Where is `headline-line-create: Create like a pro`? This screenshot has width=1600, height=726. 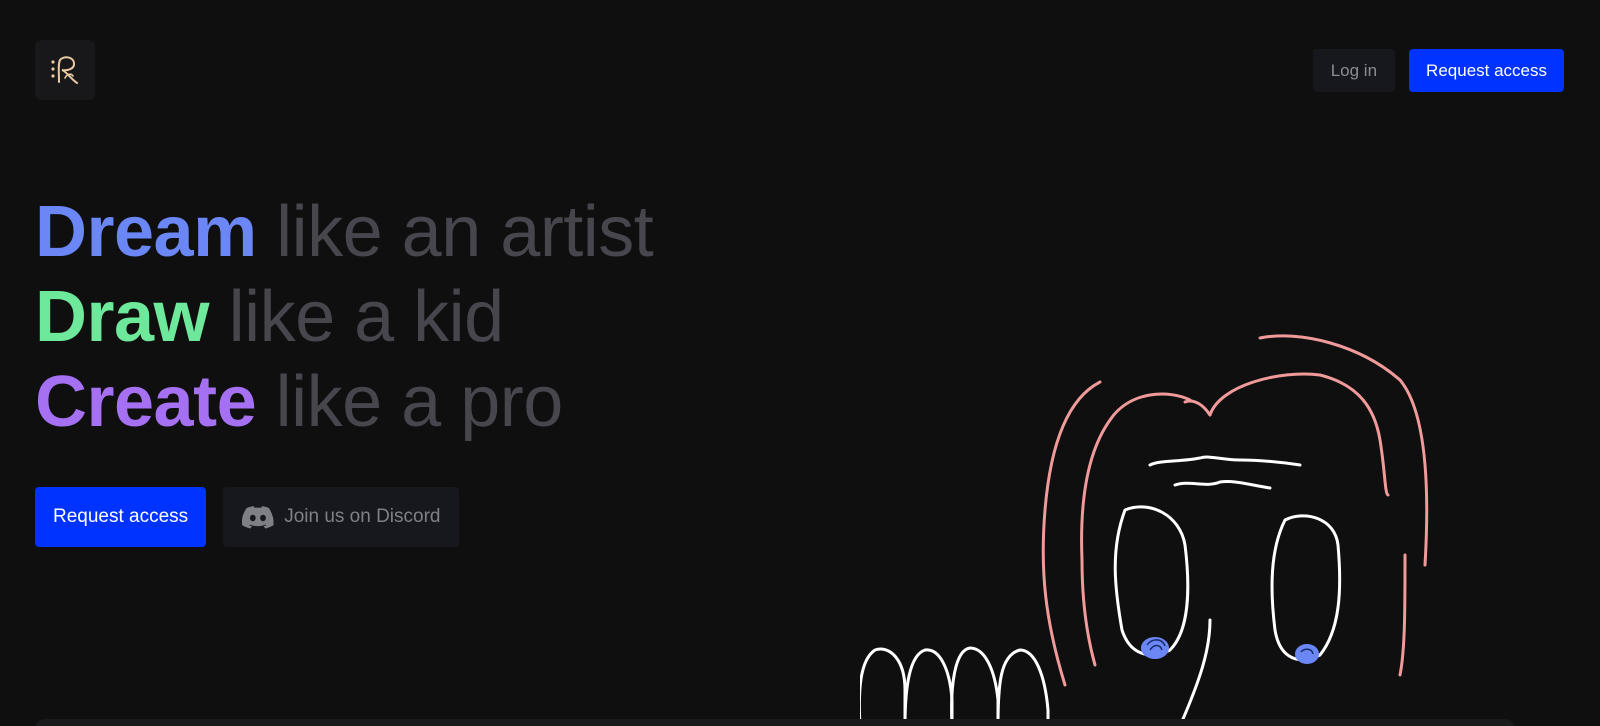 headline-line-create: Create like a pro is located at coordinates (344, 402).